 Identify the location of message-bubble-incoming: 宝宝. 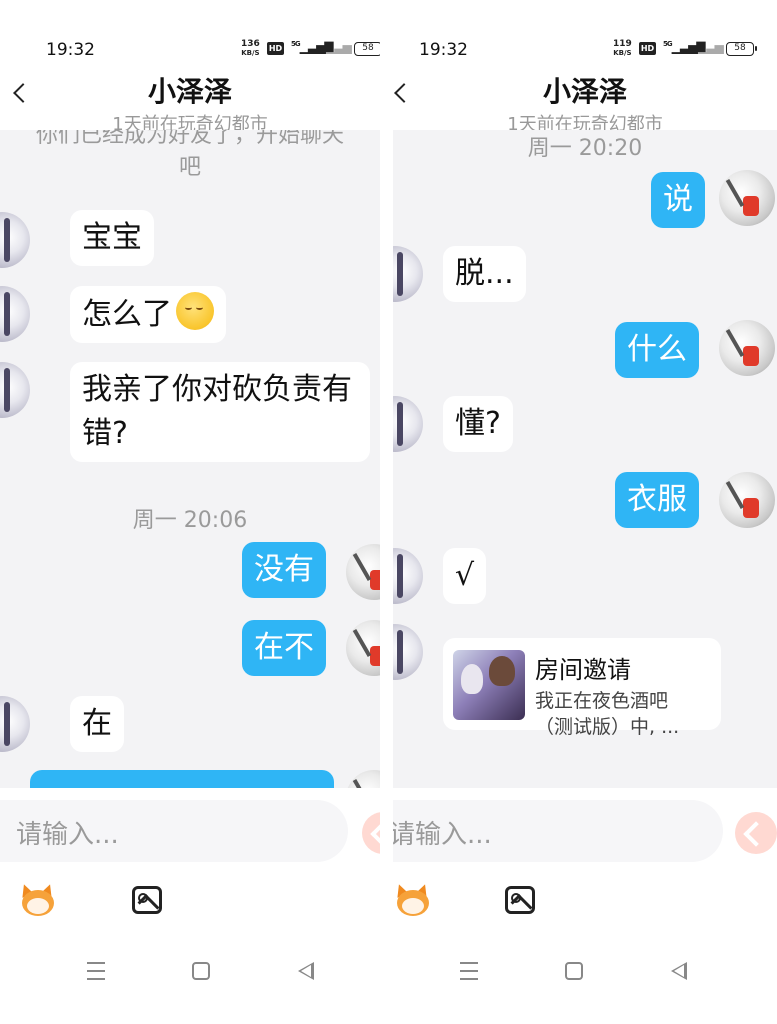
(112, 238).